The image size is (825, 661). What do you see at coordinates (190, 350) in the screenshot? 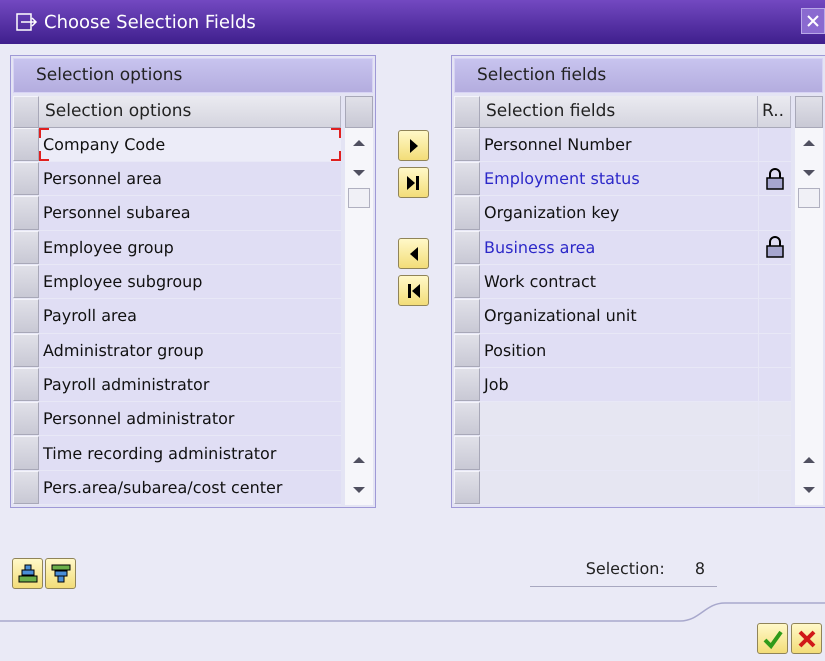
I see `table-cell: Administrator group` at bounding box center [190, 350].